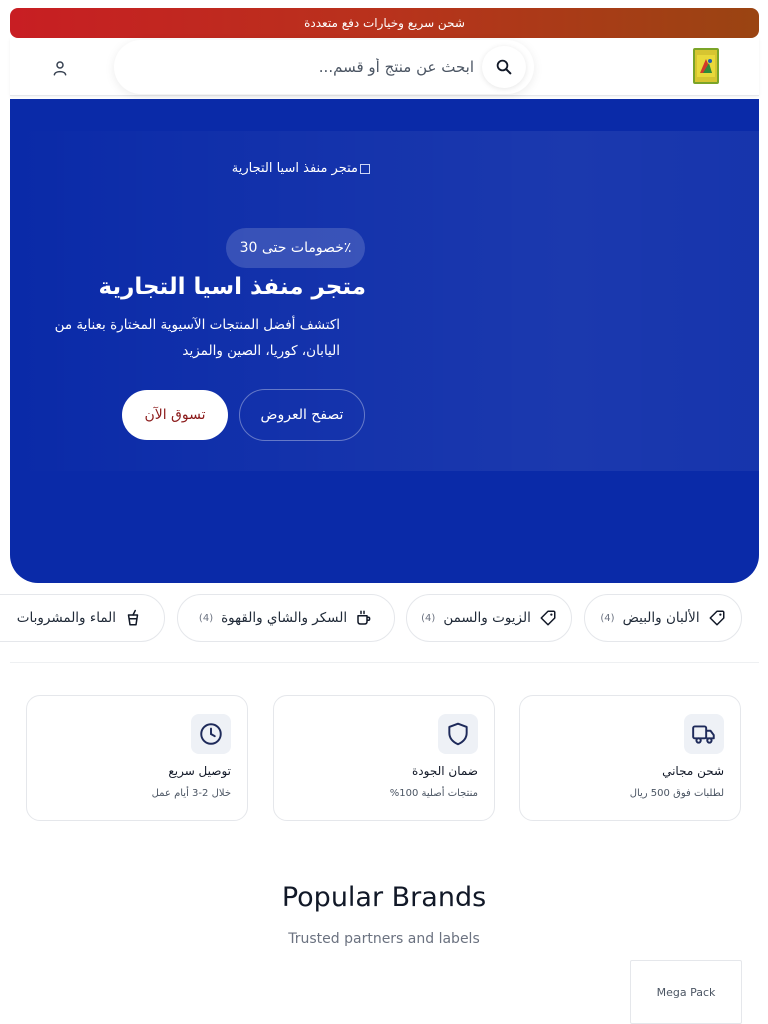  I want to click on category-label: الماء والمشروبات, so click(66, 618).